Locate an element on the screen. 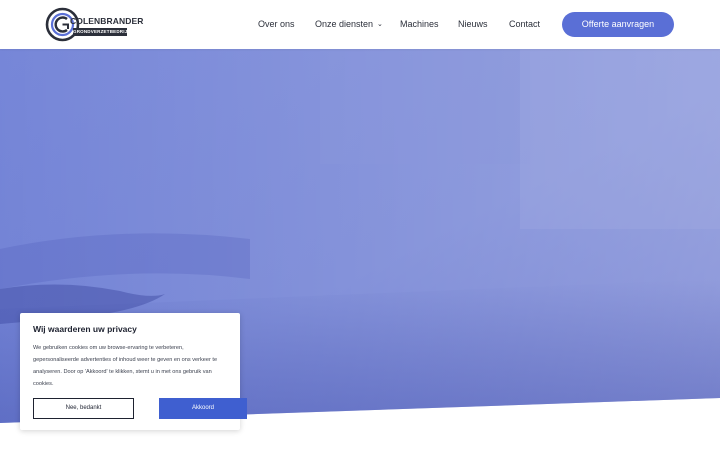 Image resolution: width=720 pixels, height=450 pixels. nav-item-label: Nieuws is located at coordinates (473, 24).